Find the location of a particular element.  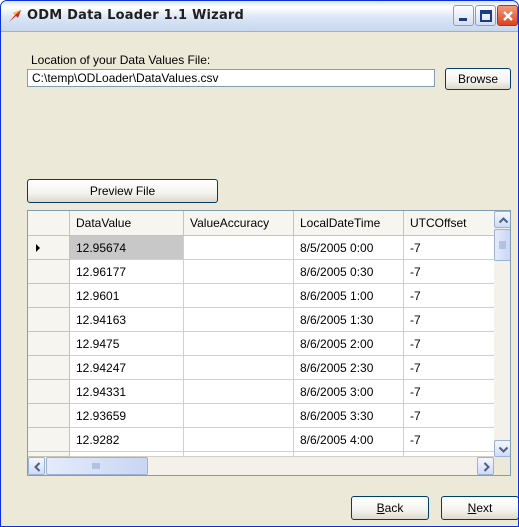

cell-localdatetime: 8/6/2005 3:30 is located at coordinates (349, 416).